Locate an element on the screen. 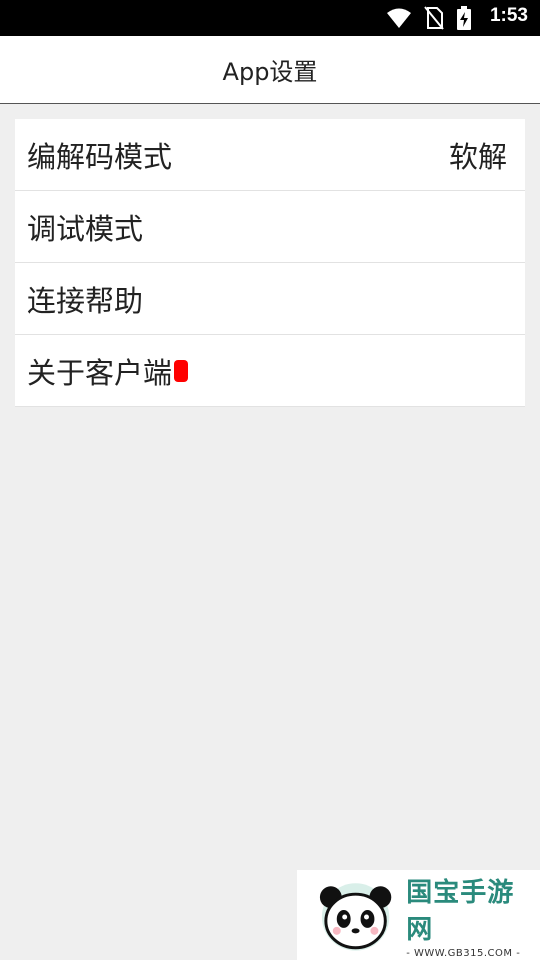 This screenshot has width=540, height=960. red-dot-badge is located at coordinates (181, 370).